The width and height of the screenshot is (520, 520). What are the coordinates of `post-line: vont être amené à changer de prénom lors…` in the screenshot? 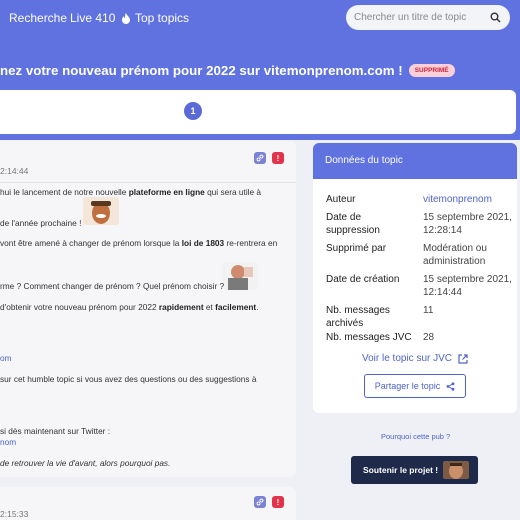 It's located at (139, 243).